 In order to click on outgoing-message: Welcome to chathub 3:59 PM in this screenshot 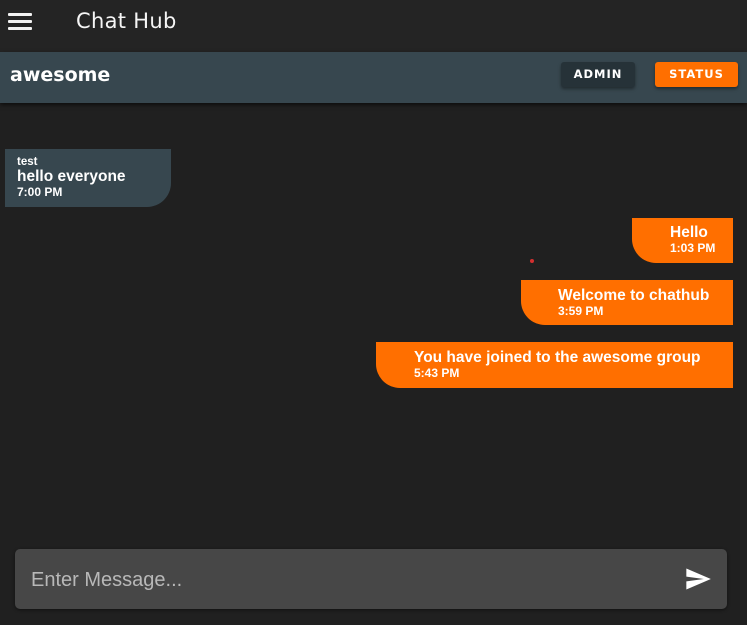, I will do `click(627, 302)`.